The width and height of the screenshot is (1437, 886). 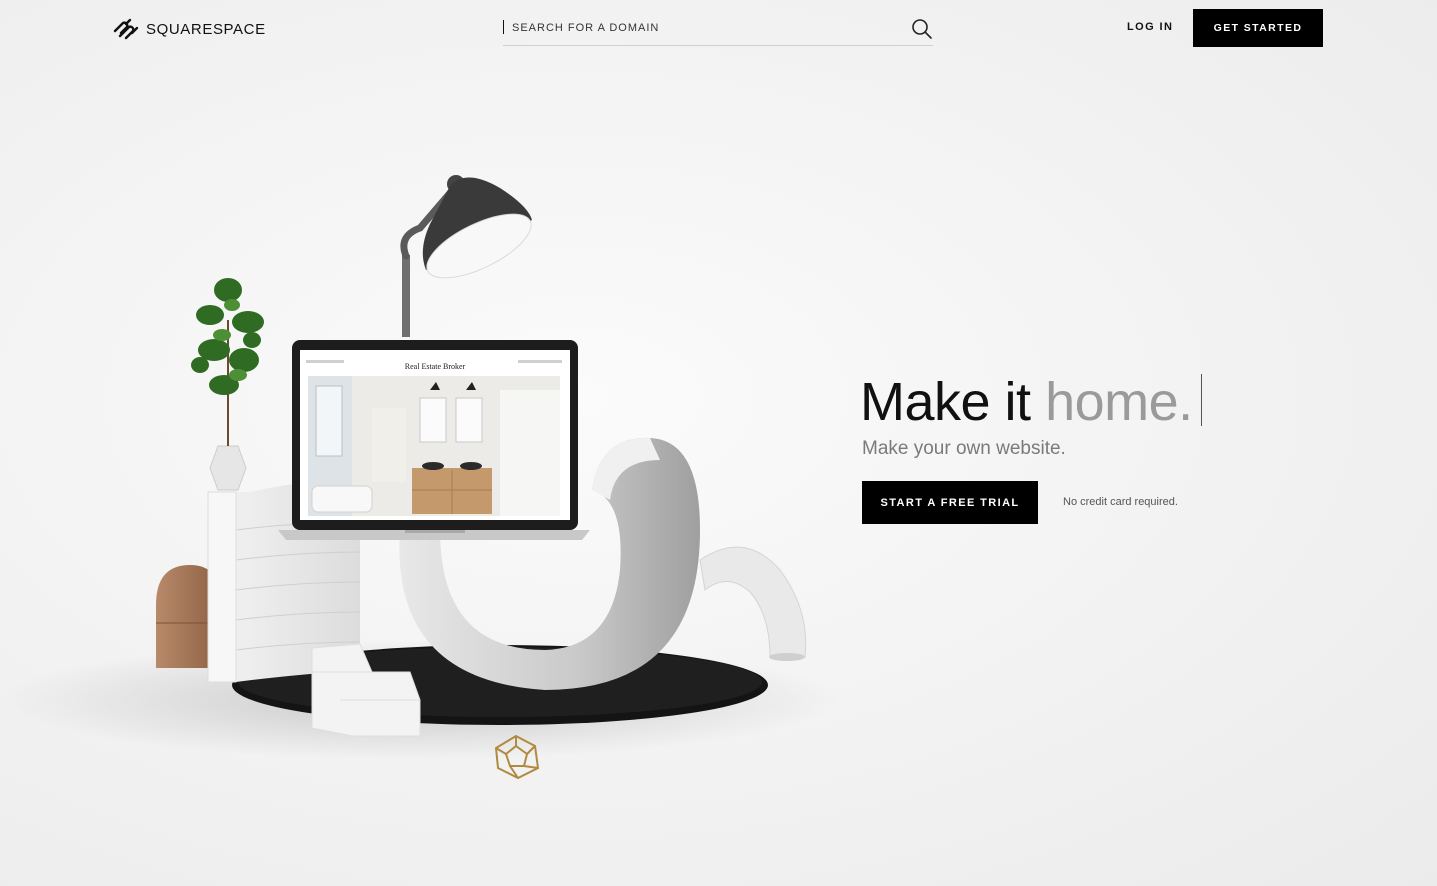 I want to click on hero-subtitle: Make your own website., so click(x=964, y=448).